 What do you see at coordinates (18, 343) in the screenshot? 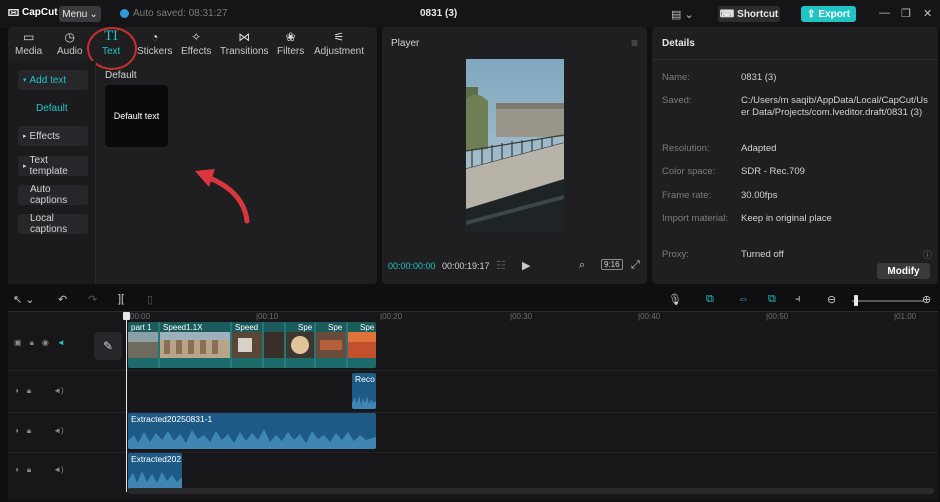
I see `track-cover-icon: ▣` at bounding box center [18, 343].